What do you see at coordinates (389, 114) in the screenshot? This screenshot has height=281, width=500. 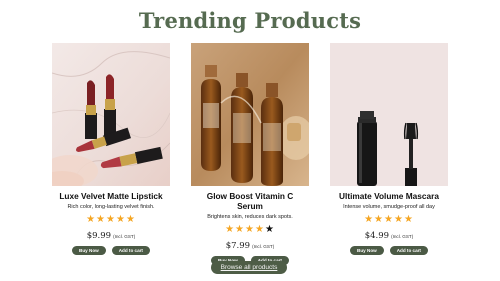 I see `mascara-product-image` at bounding box center [389, 114].